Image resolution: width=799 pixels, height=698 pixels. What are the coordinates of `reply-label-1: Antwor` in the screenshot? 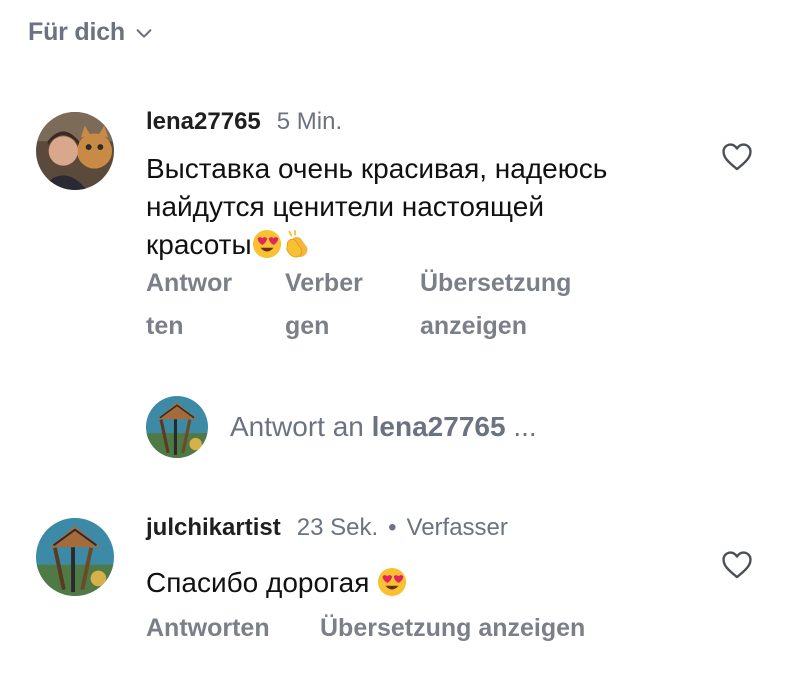 It's located at (189, 283).